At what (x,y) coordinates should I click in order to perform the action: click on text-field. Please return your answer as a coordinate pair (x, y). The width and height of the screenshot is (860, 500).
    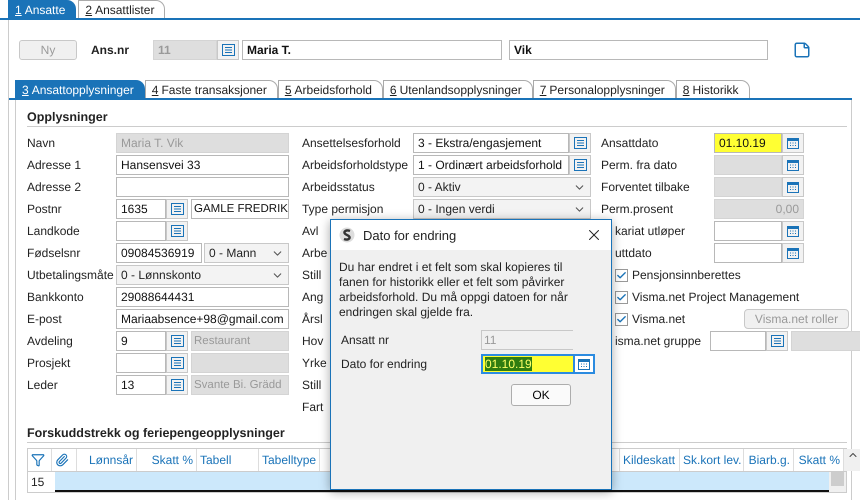
    Looking at the image, I should click on (202, 187).